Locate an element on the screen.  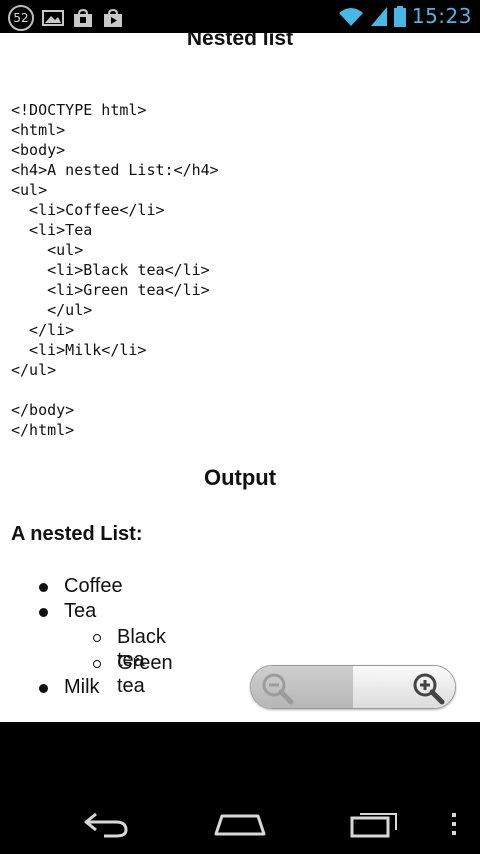
recent-apps-icon is located at coordinates (375, 824).